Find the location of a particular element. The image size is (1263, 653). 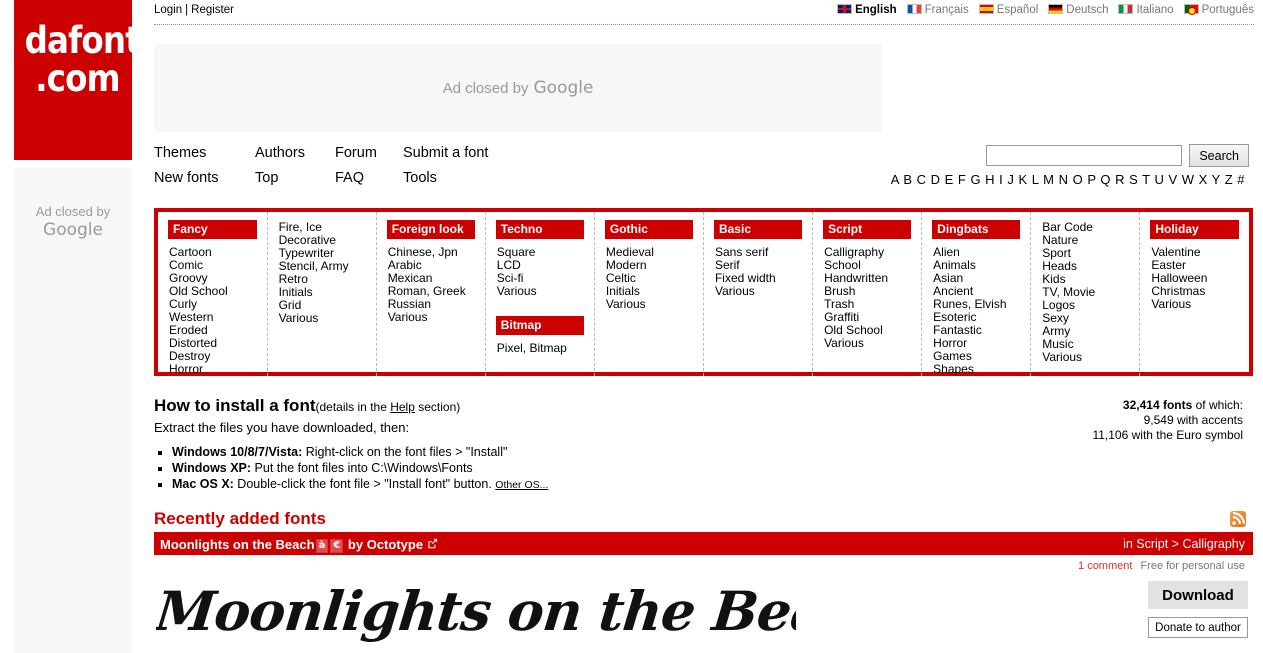

cat-link: Fire, Ice is located at coordinates (300, 227).